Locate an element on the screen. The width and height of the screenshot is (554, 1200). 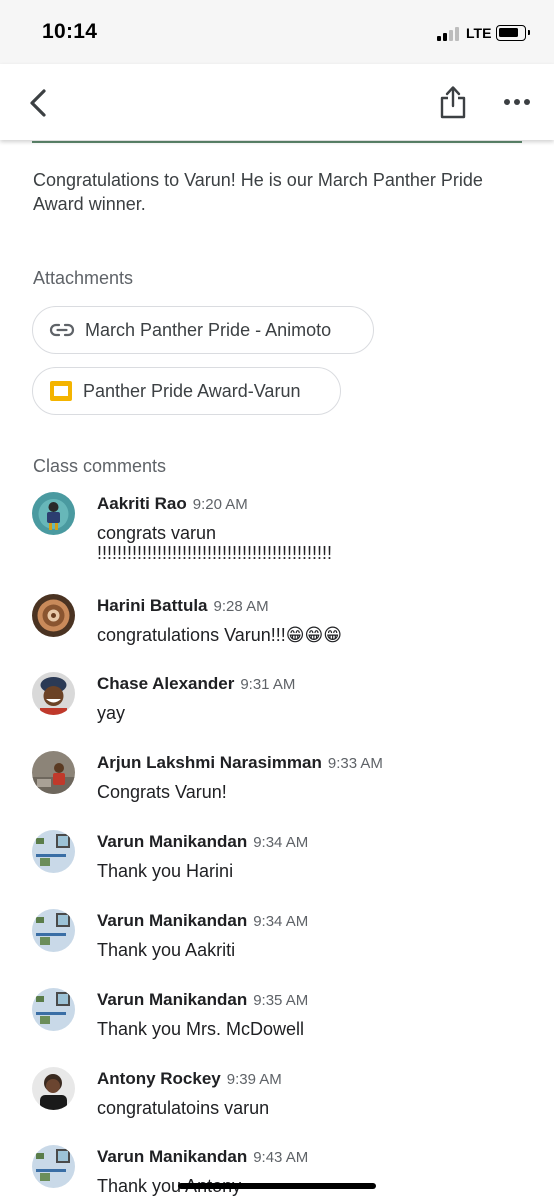
more-horiz-icon is located at coordinates (517, 102).